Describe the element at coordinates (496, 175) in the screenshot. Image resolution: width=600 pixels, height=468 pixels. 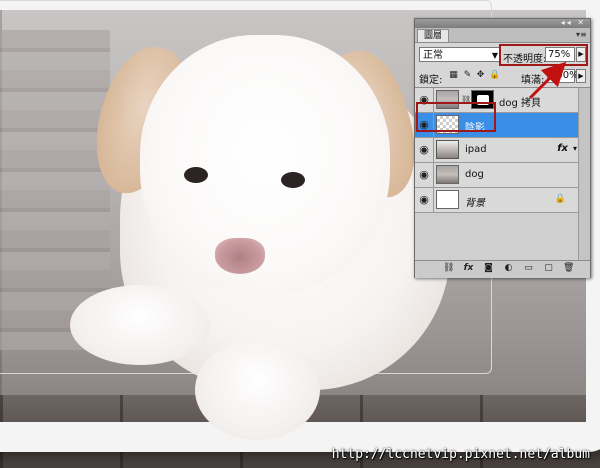
I see `layer-row: ◉ dog` at that location.